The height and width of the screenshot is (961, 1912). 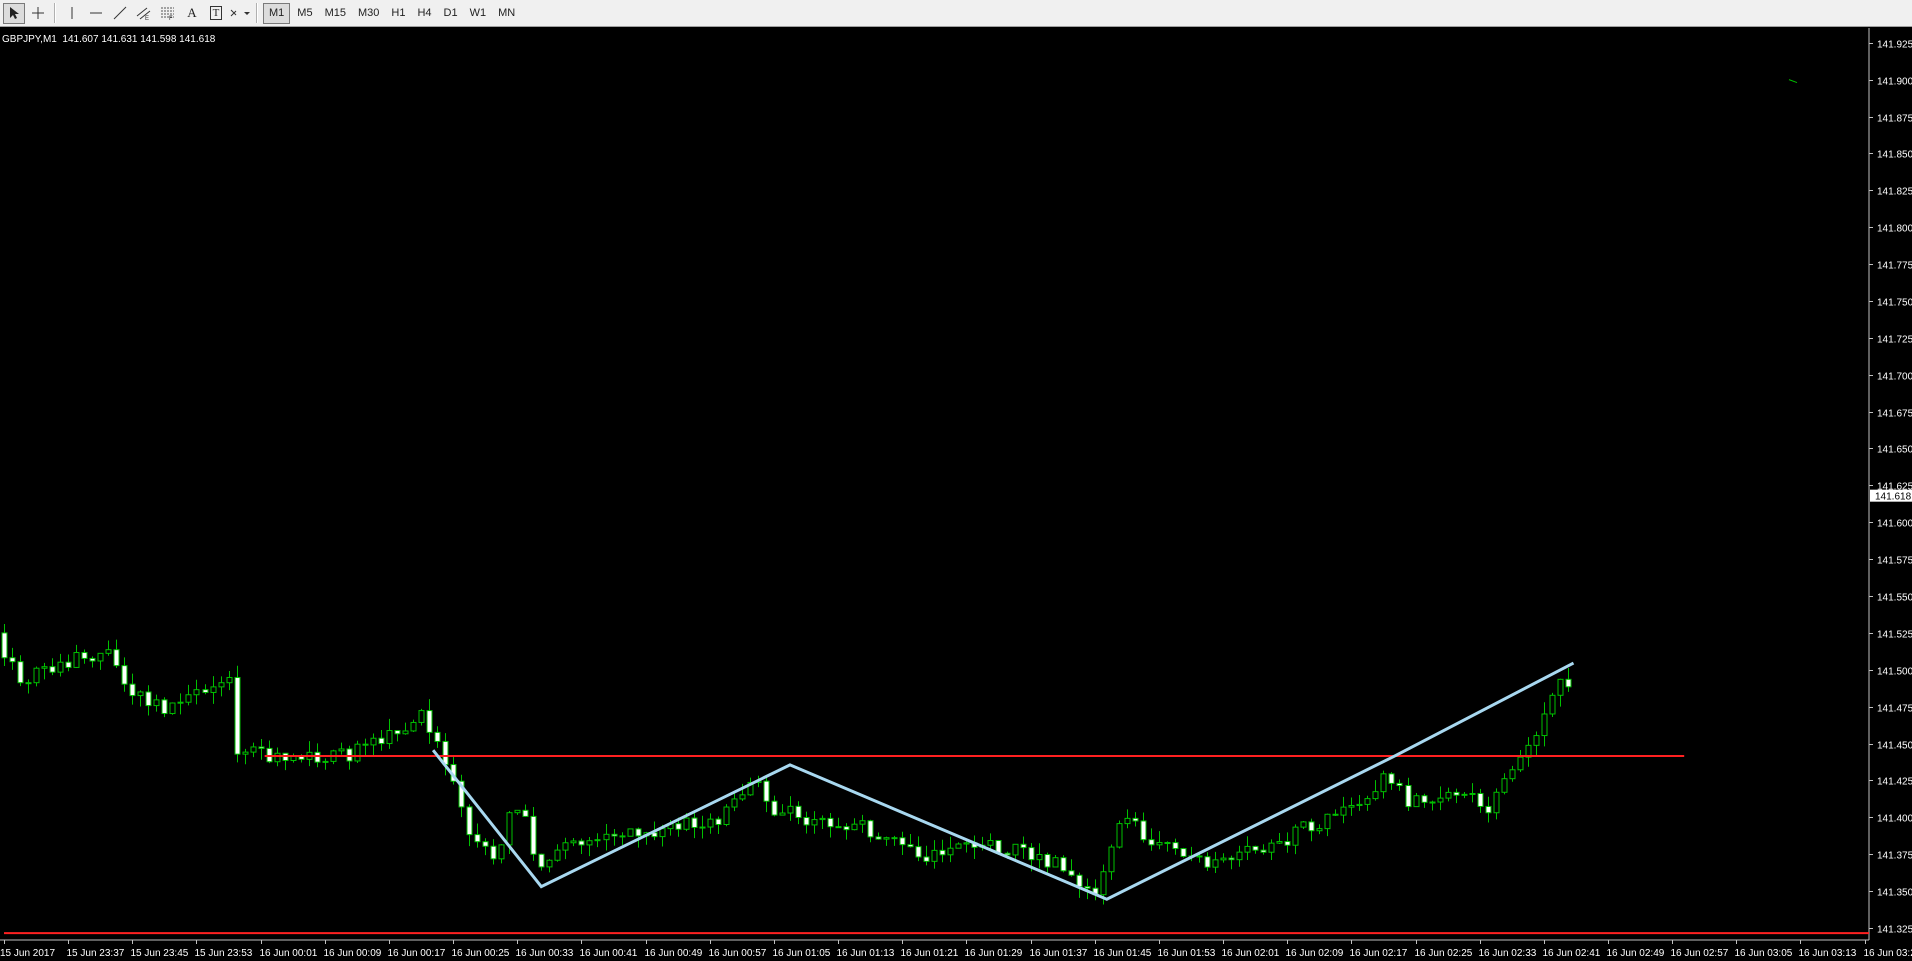 I want to click on time-tick-label: 16 Jun 03:13, so click(x=1828, y=953).